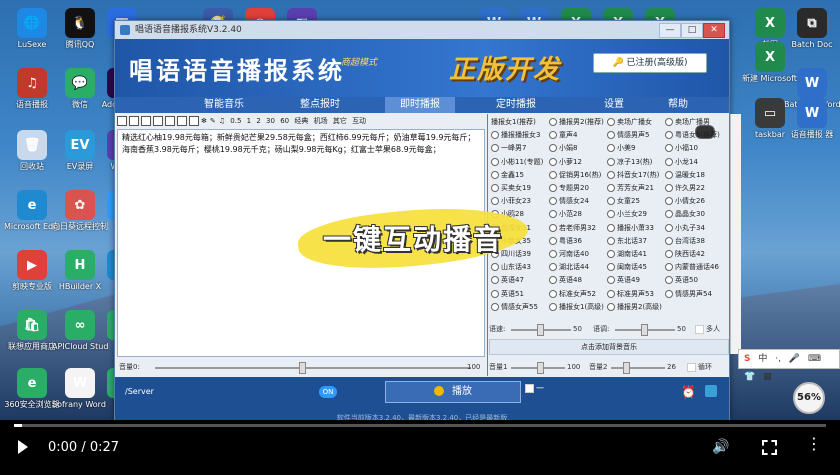 The height and width of the screenshot is (475, 840). Describe the element at coordinates (699, 329) in the screenshot. I see `multi-voice-box` at that location.